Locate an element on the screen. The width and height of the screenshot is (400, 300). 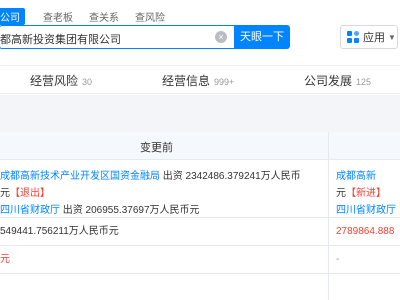
nav-label: 经营风险 is located at coordinates (54, 81).